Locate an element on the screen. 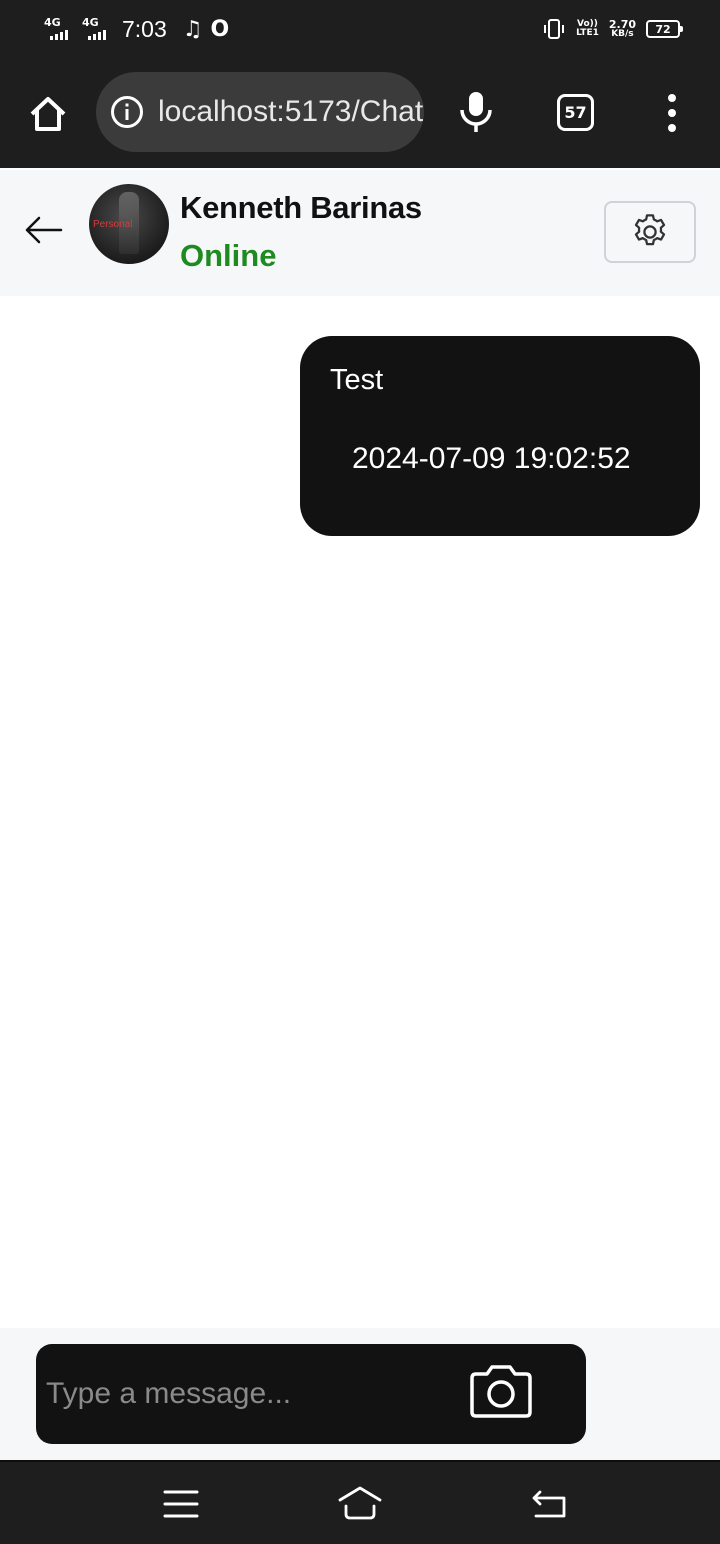  mic-icon is located at coordinates (476, 112).